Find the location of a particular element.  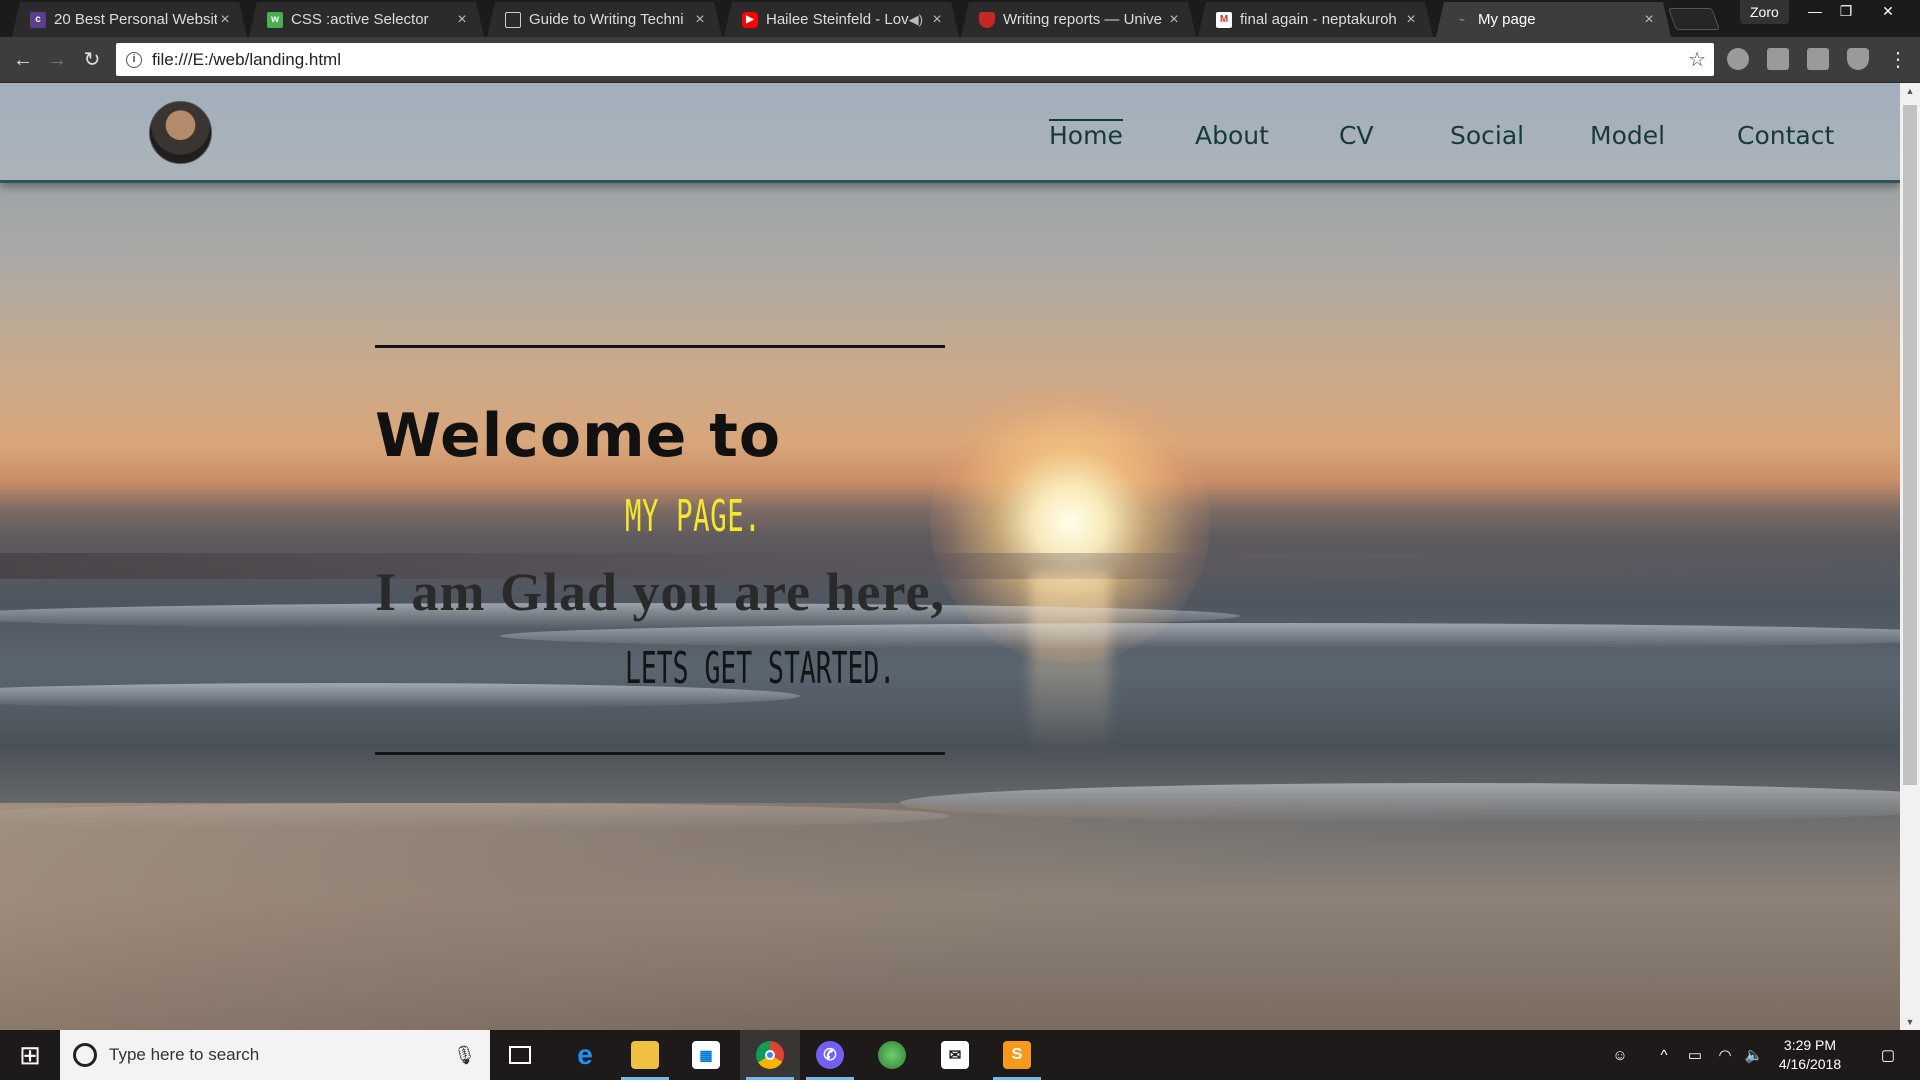

tab-title: 20 Best Personal Websit is located at coordinates (135, 19).